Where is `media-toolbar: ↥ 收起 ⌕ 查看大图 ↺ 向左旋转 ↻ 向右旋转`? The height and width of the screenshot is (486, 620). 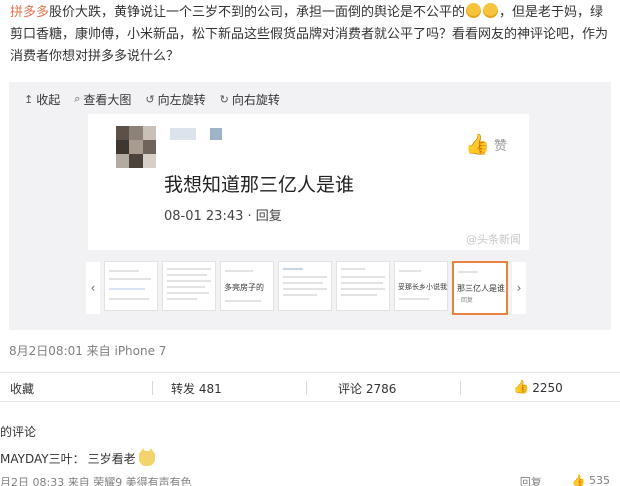
media-toolbar: ↥ 收起 ⌕ 查看大图 ↺ 向左旋转 ↻ 向右旋转 is located at coordinates (152, 99).